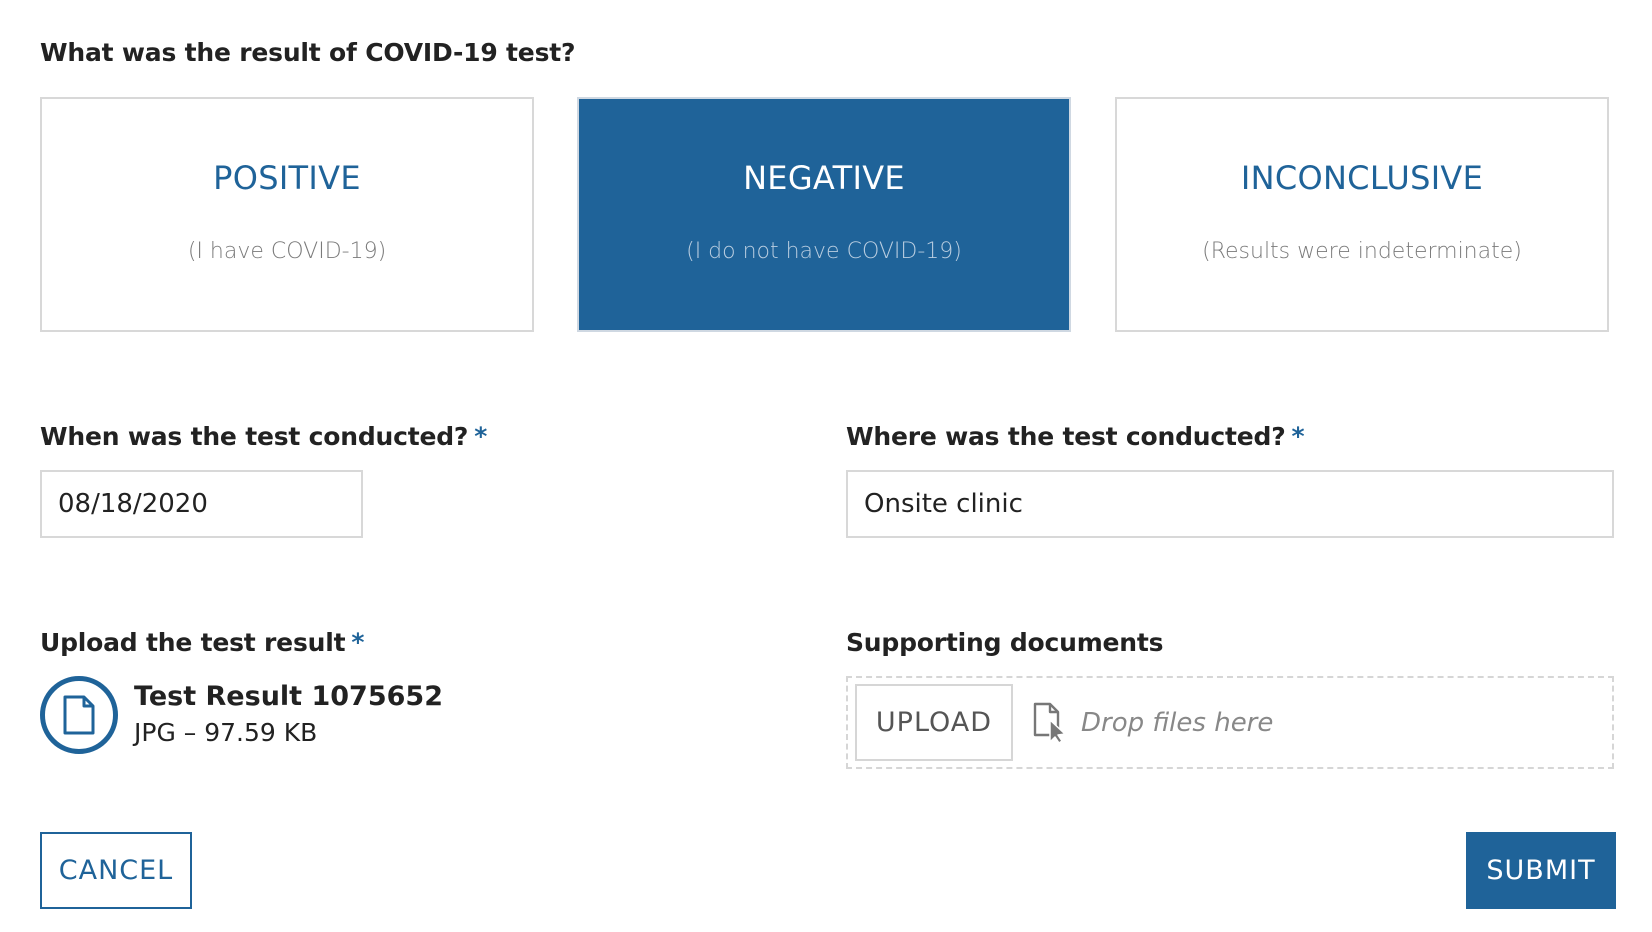  What do you see at coordinates (116, 870) in the screenshot?
I see `cancel-button: CANCEL` at bounding box center [116, 870].